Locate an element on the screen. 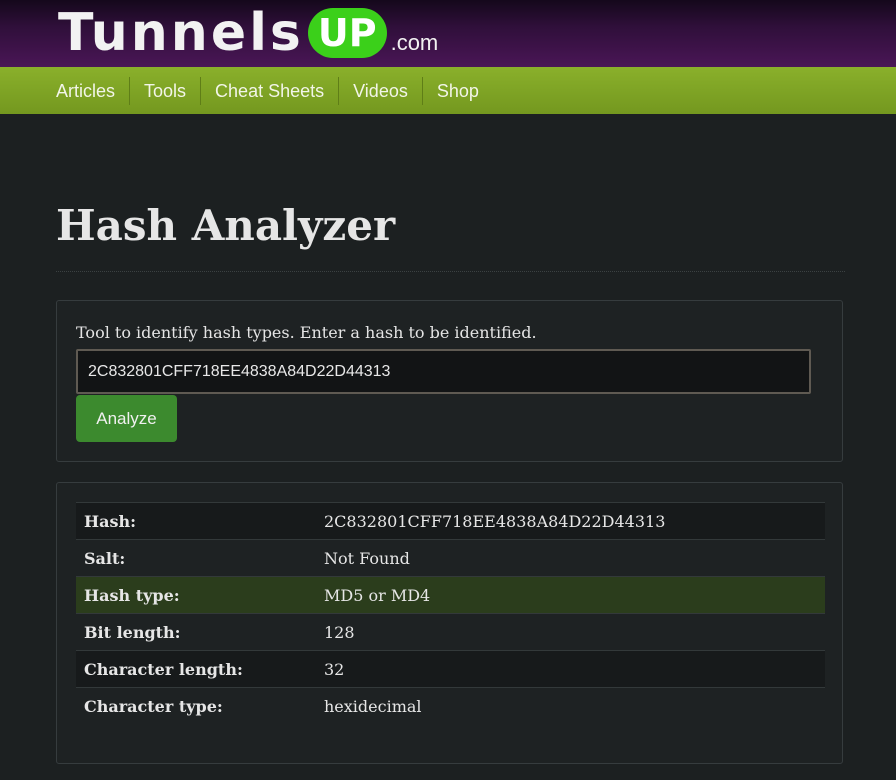  row-label: Salt: is located at coordinates (105, 558).